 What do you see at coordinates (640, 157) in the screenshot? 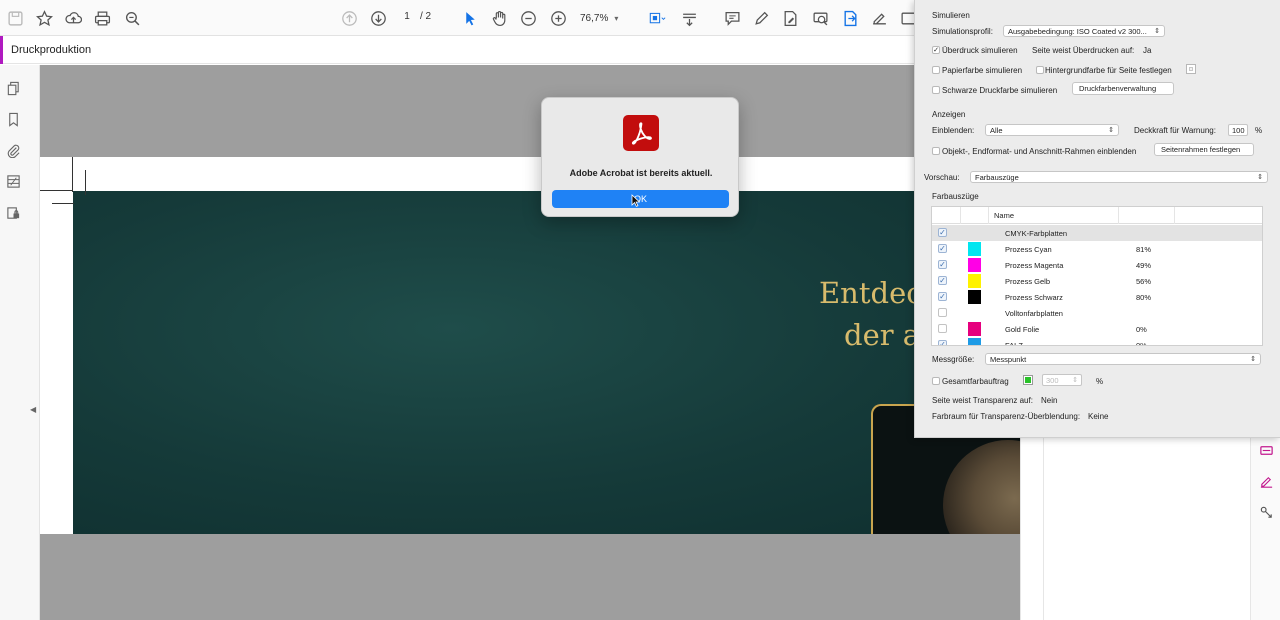
I see `update-dialog: Adobe Acrobat ist bereits aktuell. OK` at bounding box center [640, 157].